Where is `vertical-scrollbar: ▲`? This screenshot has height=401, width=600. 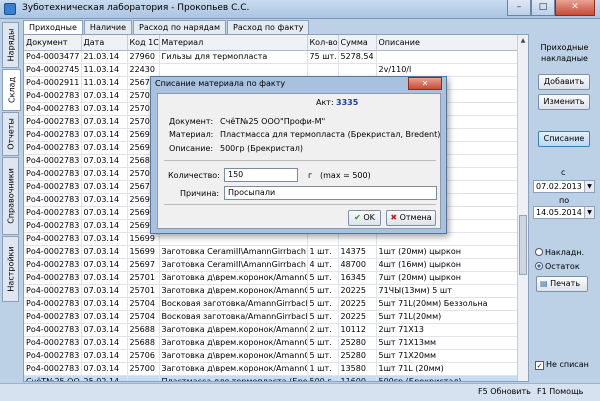
vertical-scrollbar: ▲ is located at coordinates (522, 208).